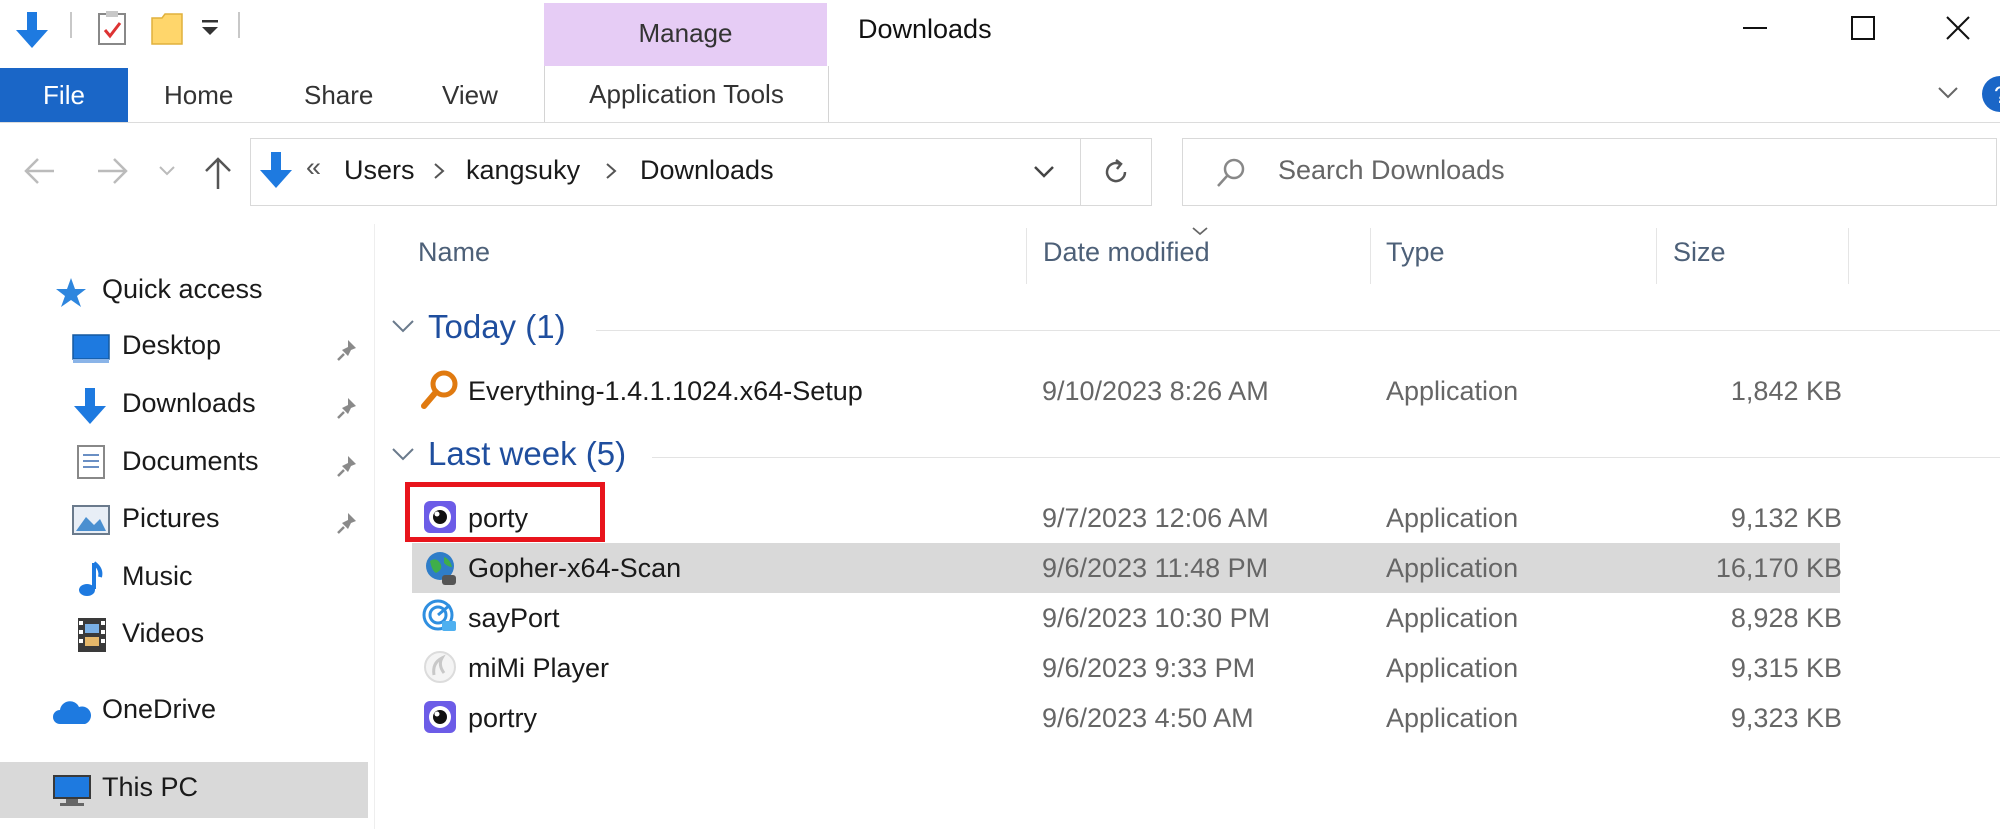 This screenshot has width=2000, height=829. What do you see at coordinates (1326, 457) in the screenshot?
I see `group-divider` at bounding box center [1326, 457].